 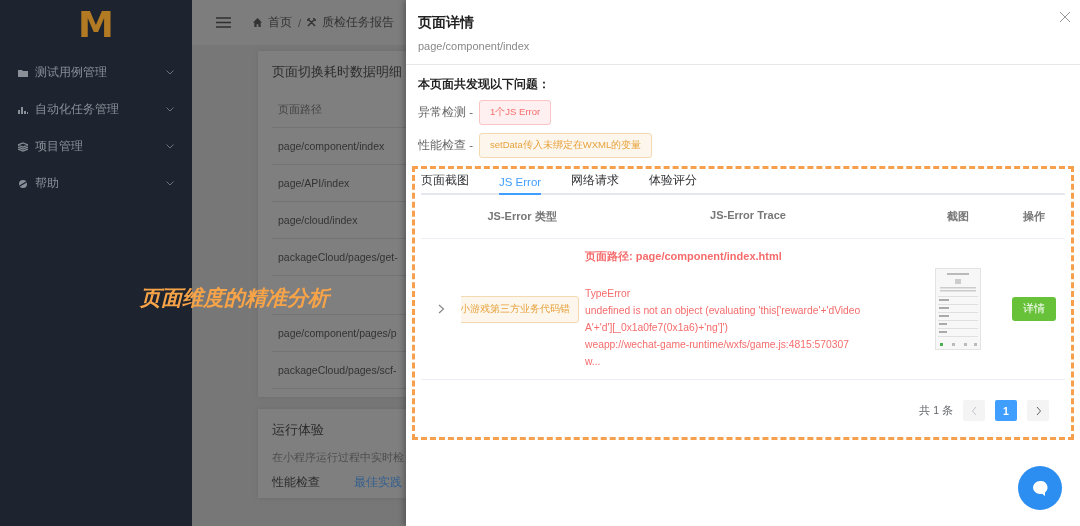 I want to click on globe-icon, so click(x=23, y=183).